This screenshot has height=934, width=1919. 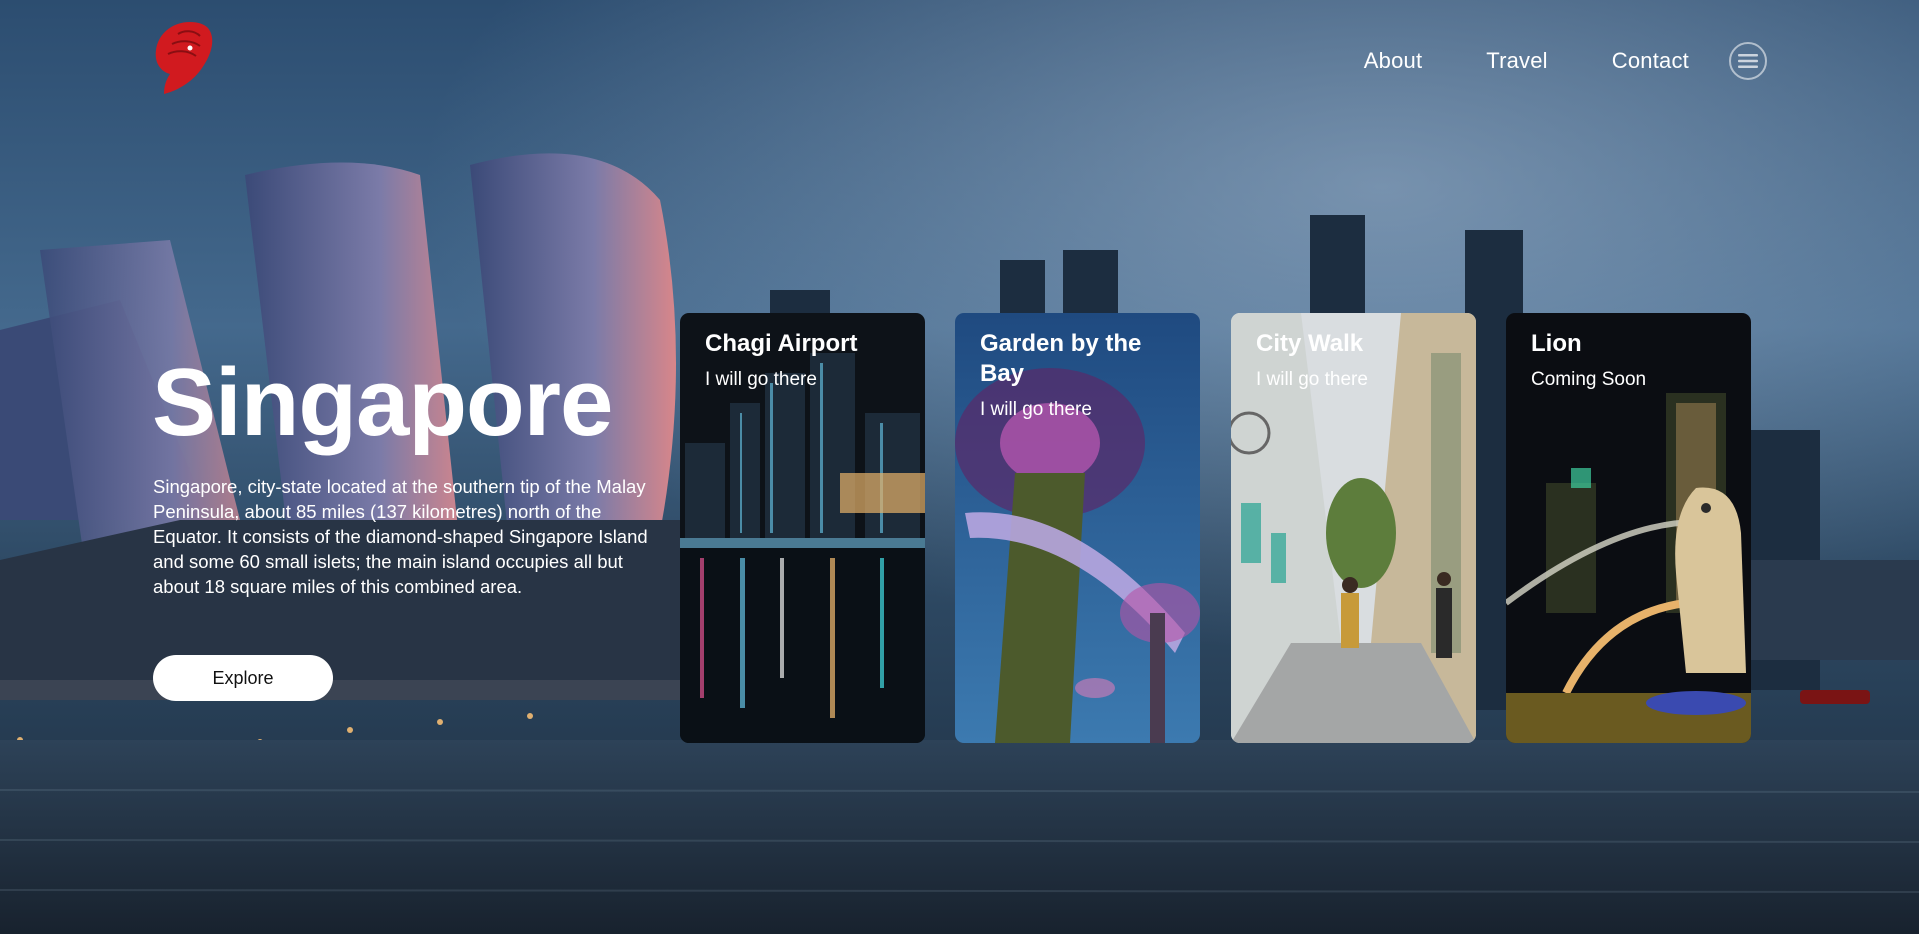 I want to click on hero-title: Singapore, so click(x=382, y=402).